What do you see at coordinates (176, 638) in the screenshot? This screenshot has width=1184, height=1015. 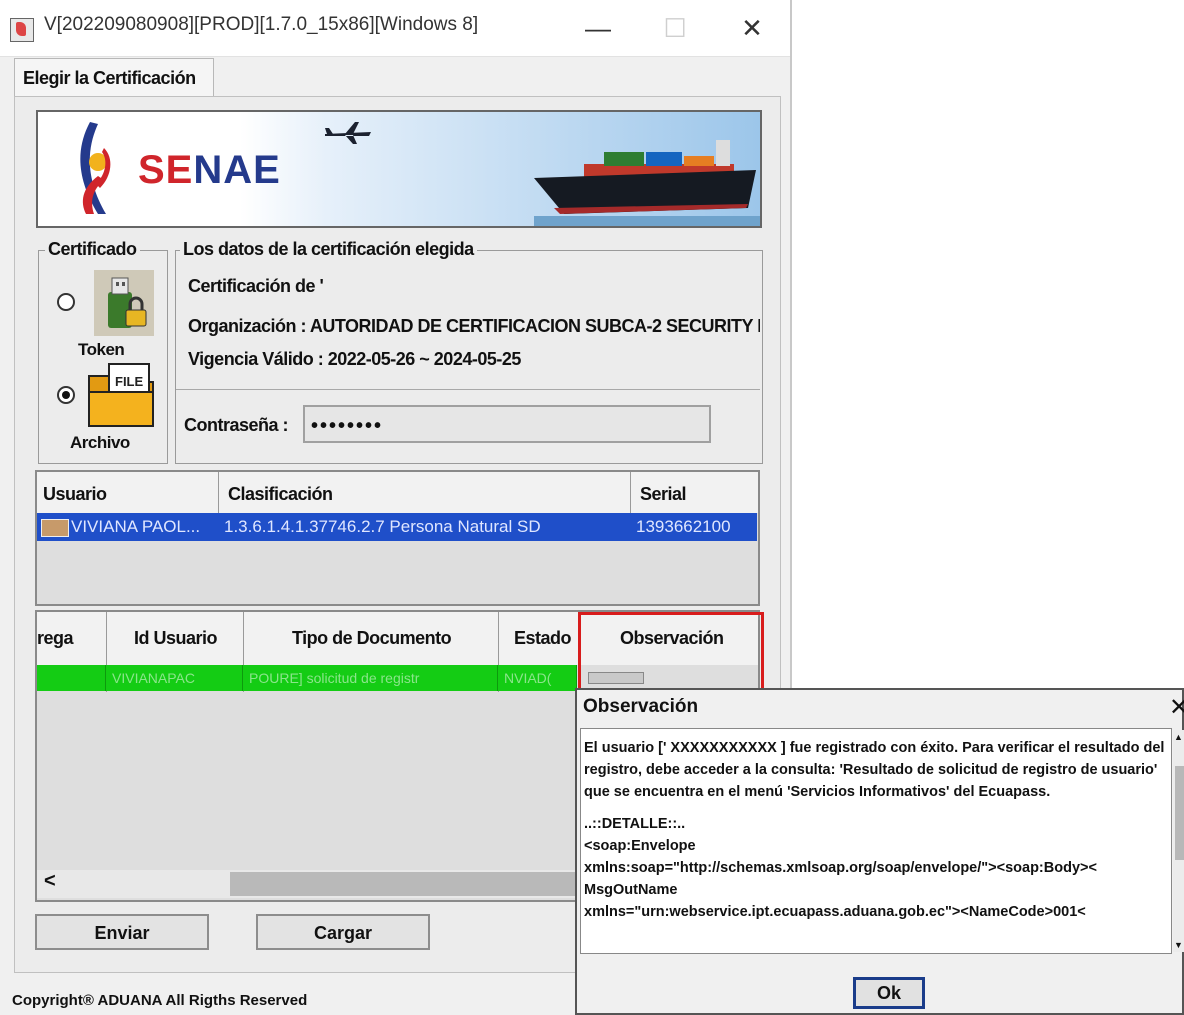 I see `header-id-usuario: Id Usuario` at bounding box center [176, 638].